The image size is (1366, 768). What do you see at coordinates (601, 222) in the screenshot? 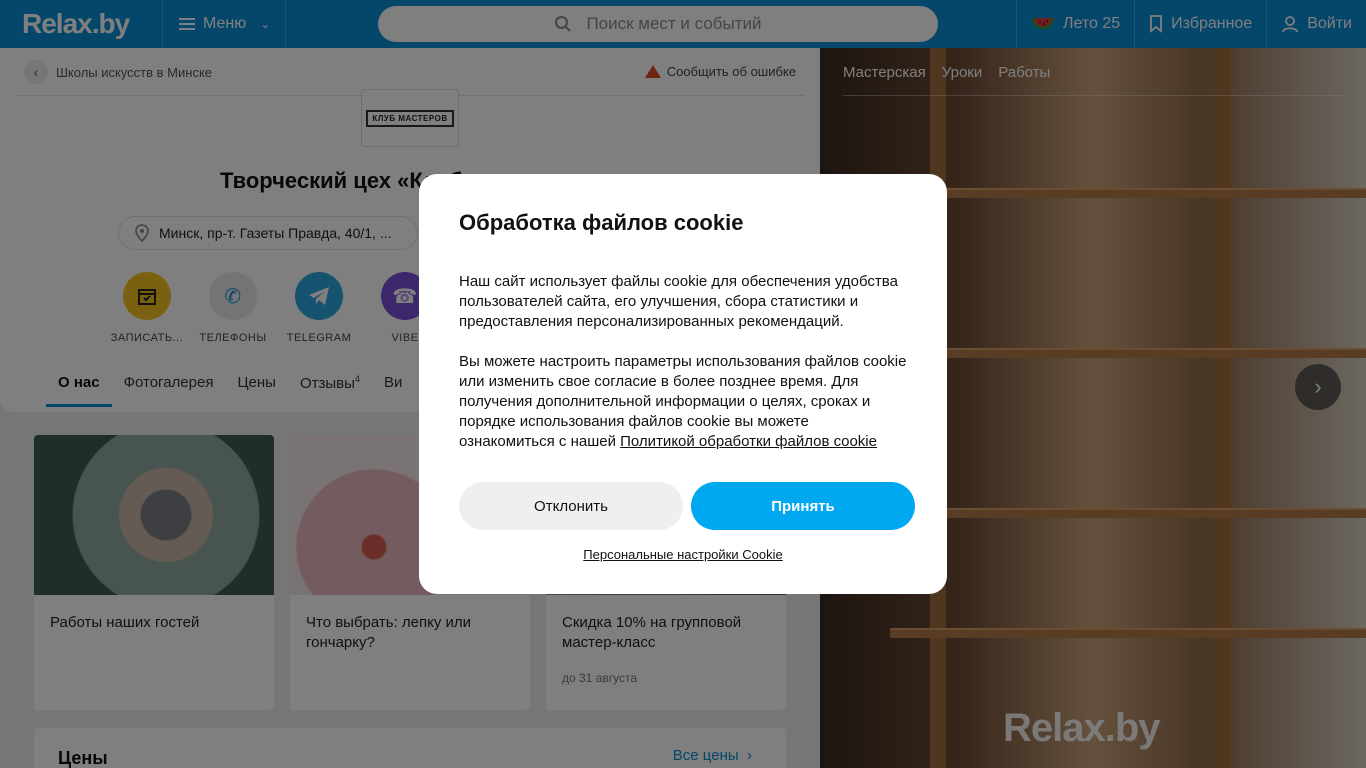
I see `cookie-title: Обработка файлов cookie` at bounding box center [601, 222].